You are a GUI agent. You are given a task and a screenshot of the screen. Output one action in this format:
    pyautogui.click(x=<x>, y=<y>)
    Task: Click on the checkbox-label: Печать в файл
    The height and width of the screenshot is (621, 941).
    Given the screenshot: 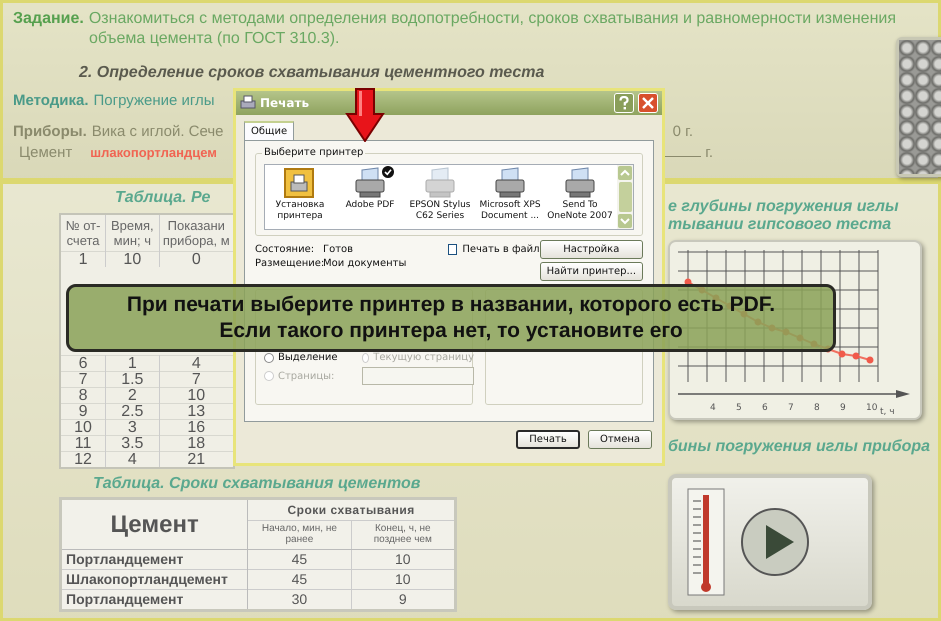 What is the action you would take?
    pyautogui.click(x=501, y=249)
    